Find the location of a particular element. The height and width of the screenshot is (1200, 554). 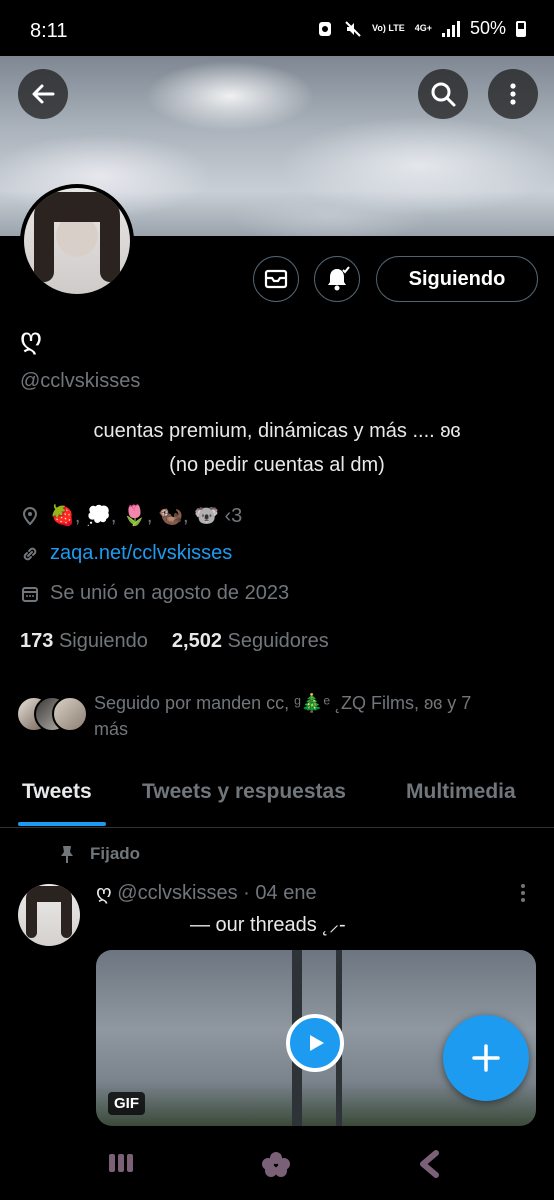

pin-icon is located at coordinates (67, 854).